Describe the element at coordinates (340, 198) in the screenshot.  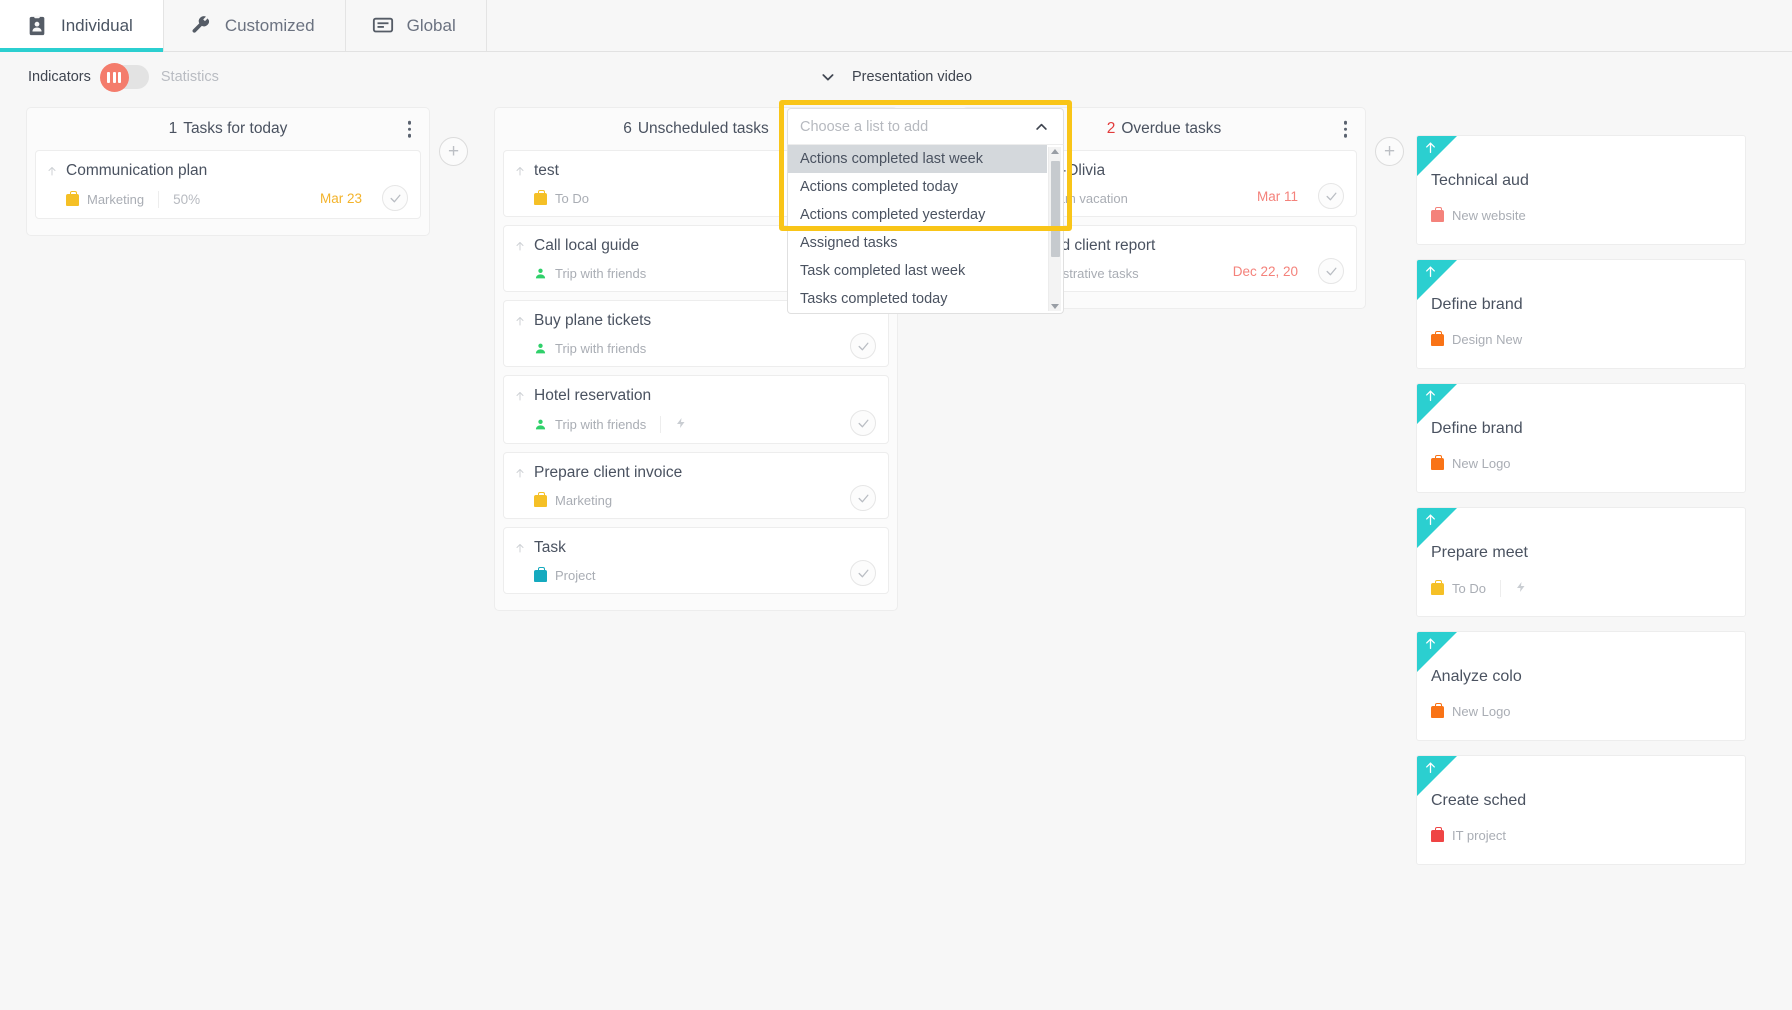
I see `task-due-date: Mar 23` at that location.